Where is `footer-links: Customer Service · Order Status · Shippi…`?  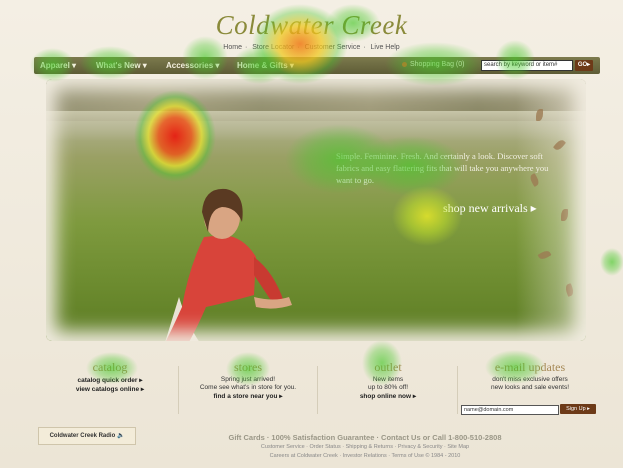 footer-links: Customer Service · Order Status · Shippi… is located at coordinates (365, 447).